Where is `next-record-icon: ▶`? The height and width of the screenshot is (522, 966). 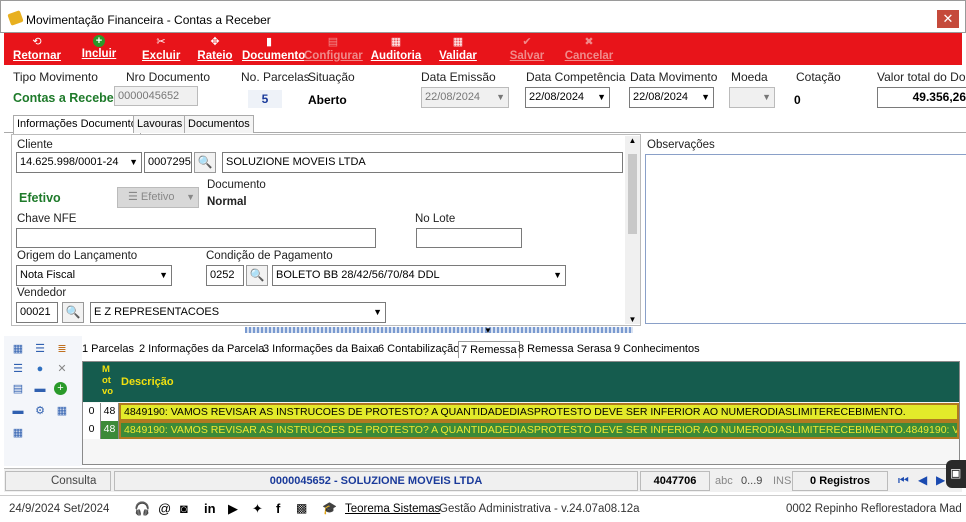 next-record-icon: ▶ is located at coordinates (940, 480).